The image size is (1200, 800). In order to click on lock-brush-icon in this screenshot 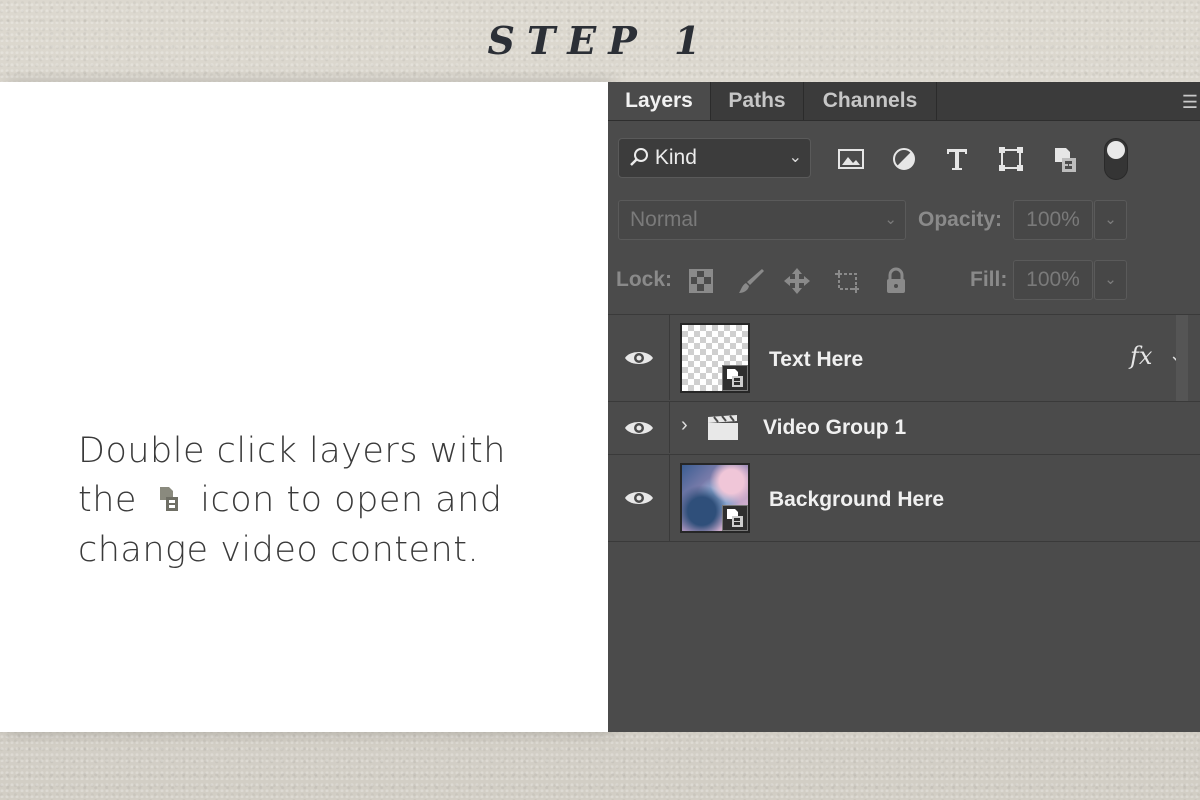, I will do `click(751, 281)`.